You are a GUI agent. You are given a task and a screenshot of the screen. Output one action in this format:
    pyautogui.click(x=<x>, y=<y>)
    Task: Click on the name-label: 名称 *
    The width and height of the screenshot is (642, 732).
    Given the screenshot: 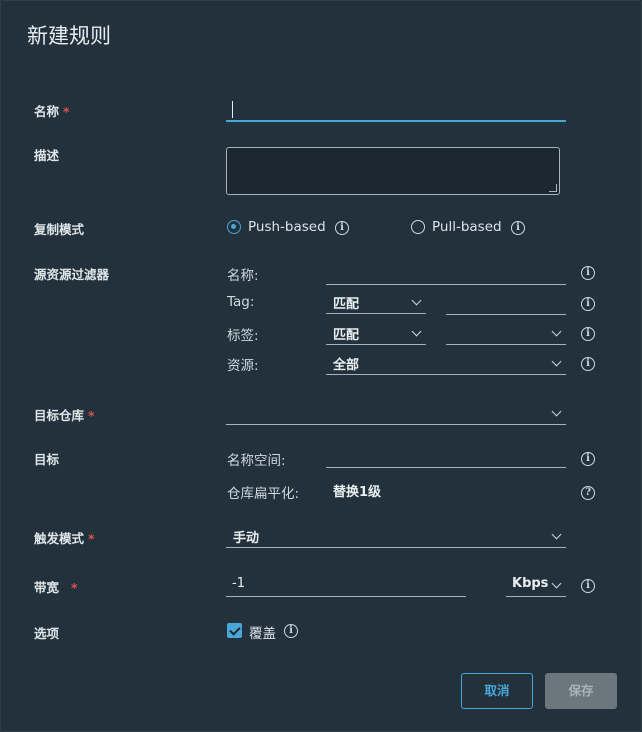 What is the action you would take?
    pyautogui.click(x=52, y=110)
    